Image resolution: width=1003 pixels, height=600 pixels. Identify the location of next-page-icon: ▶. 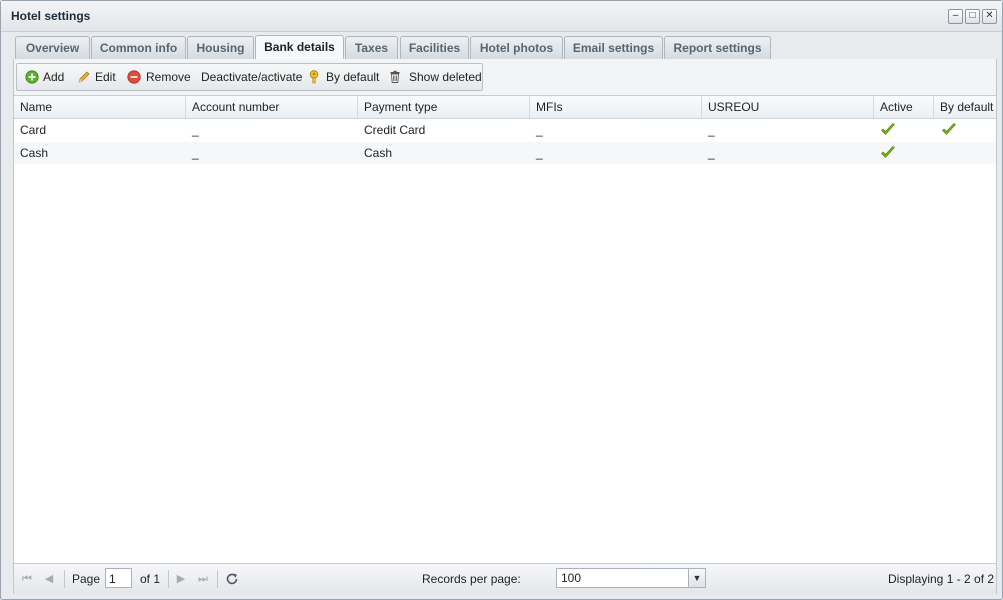
(181, 579).